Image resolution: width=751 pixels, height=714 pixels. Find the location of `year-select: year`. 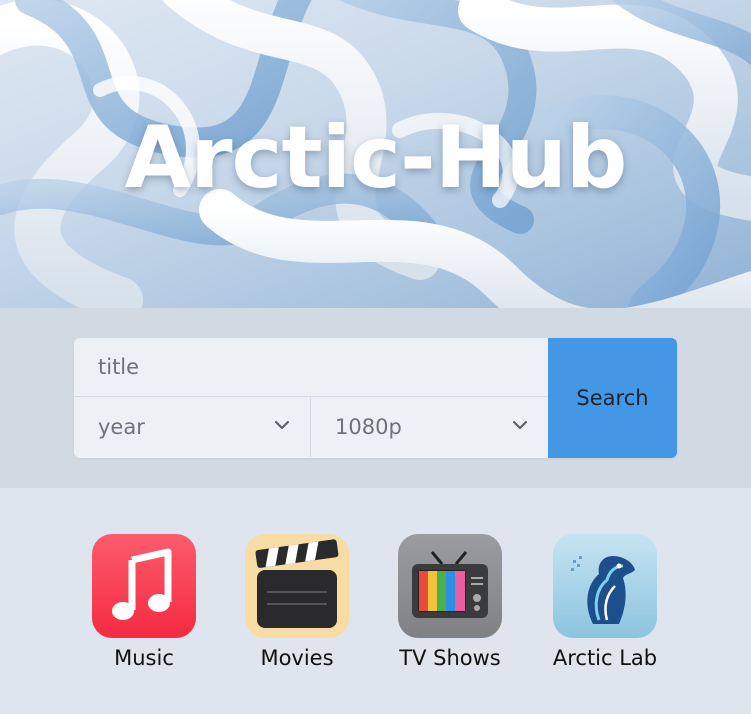

year-select: year is located at coordinates (192, 427).